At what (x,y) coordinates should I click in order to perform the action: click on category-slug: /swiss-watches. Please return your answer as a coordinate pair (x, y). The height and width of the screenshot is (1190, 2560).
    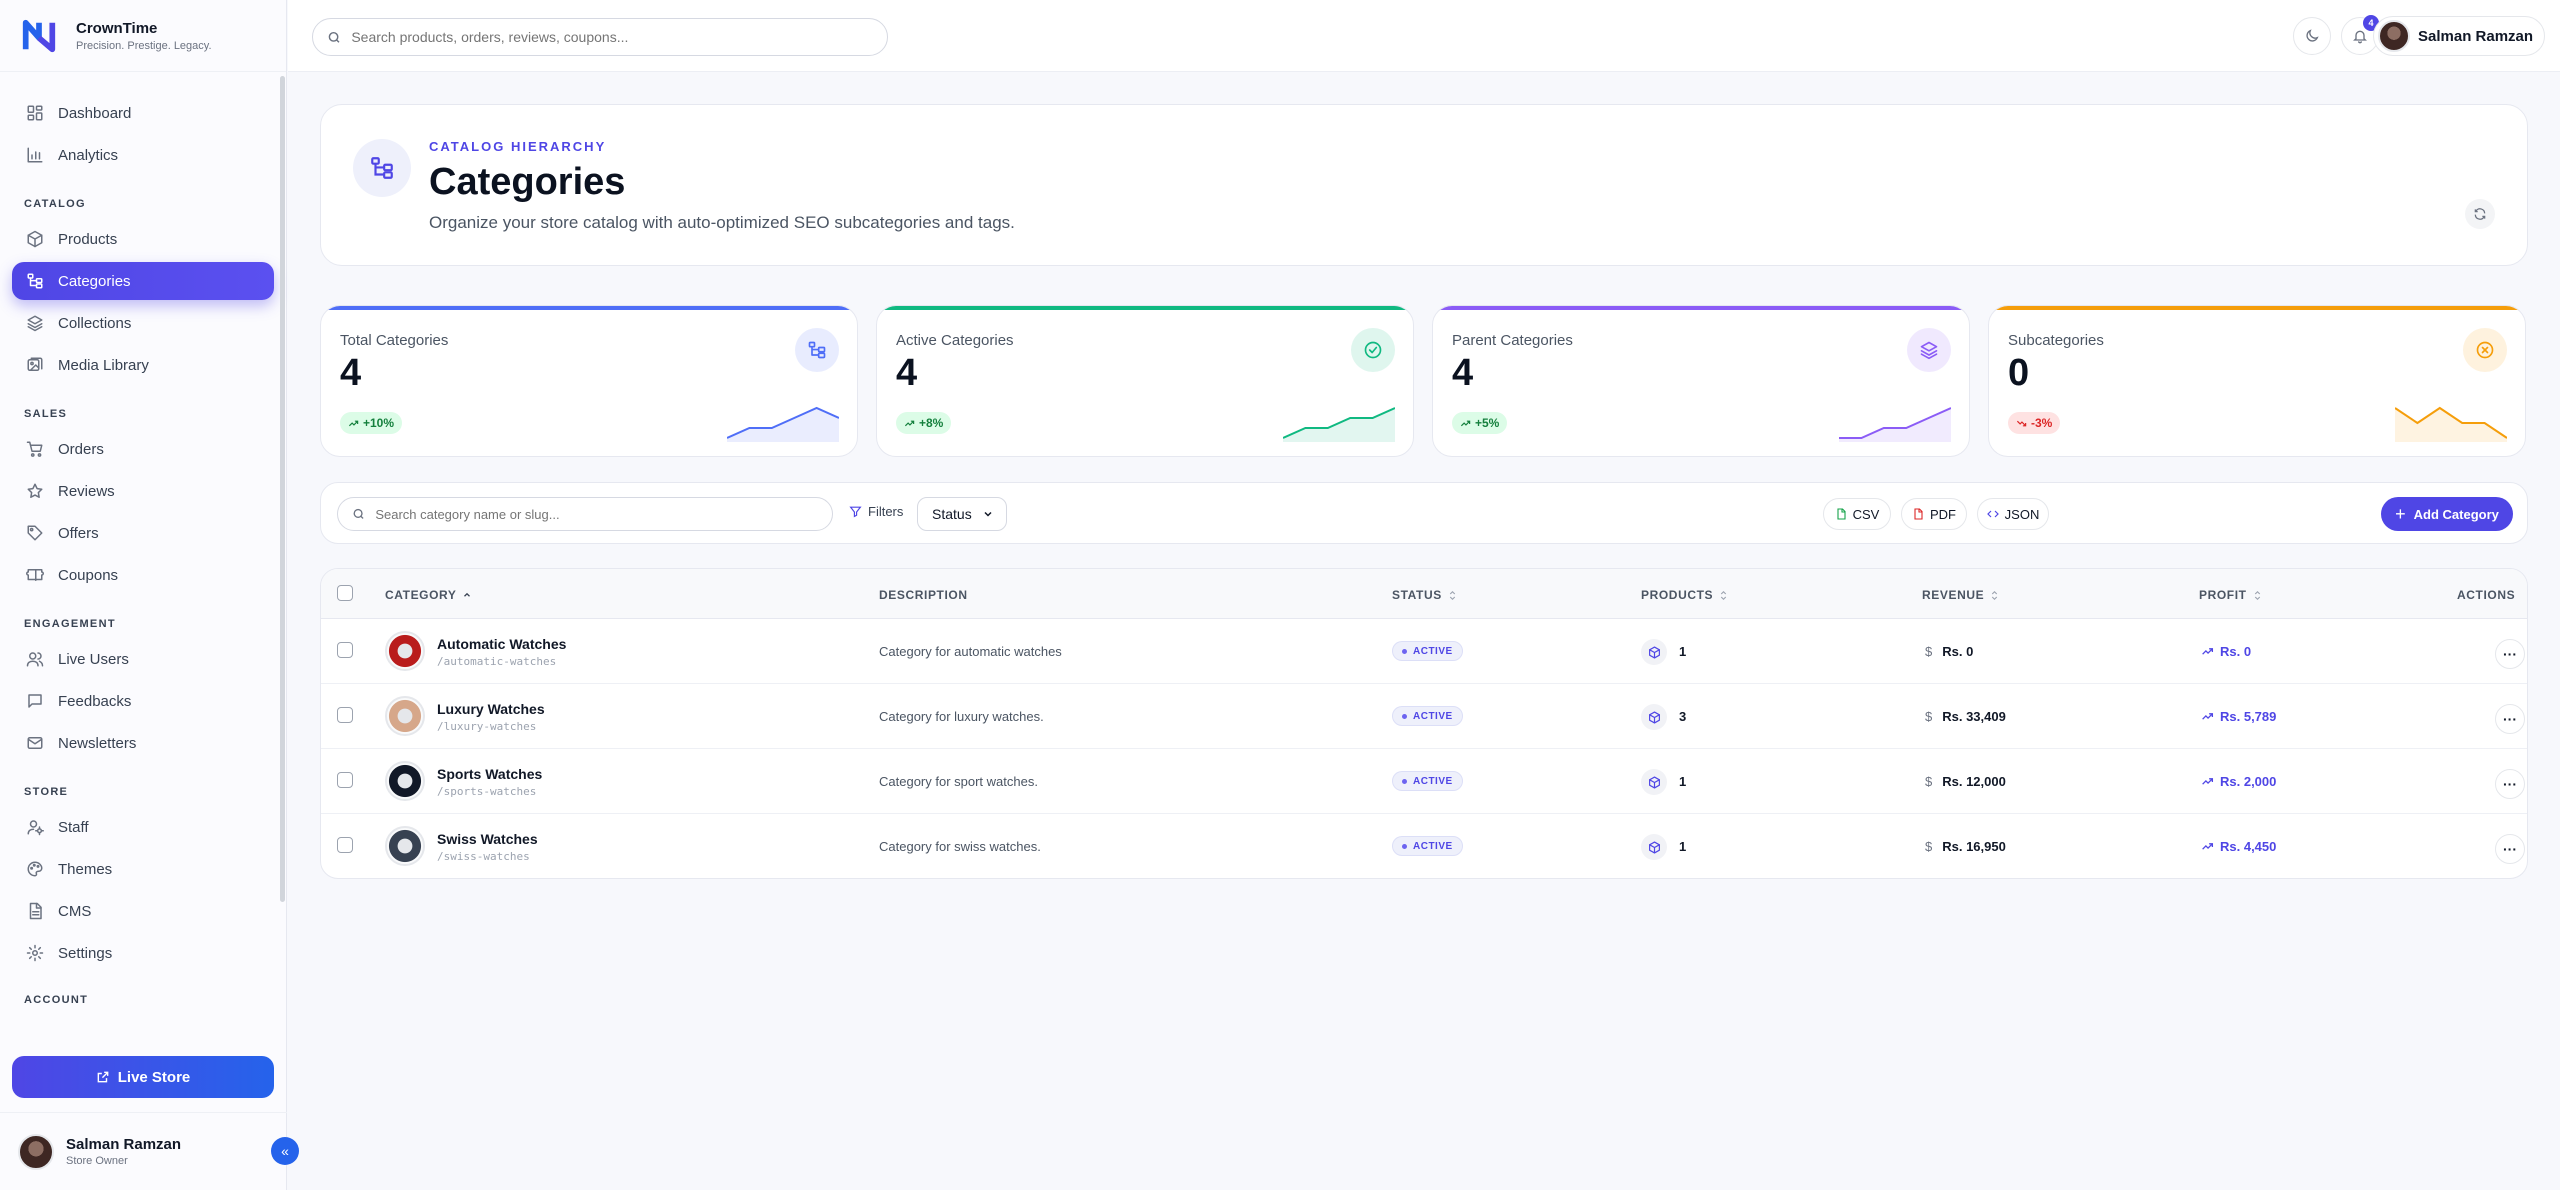
    Looking at the image, I should click on (483, 856).